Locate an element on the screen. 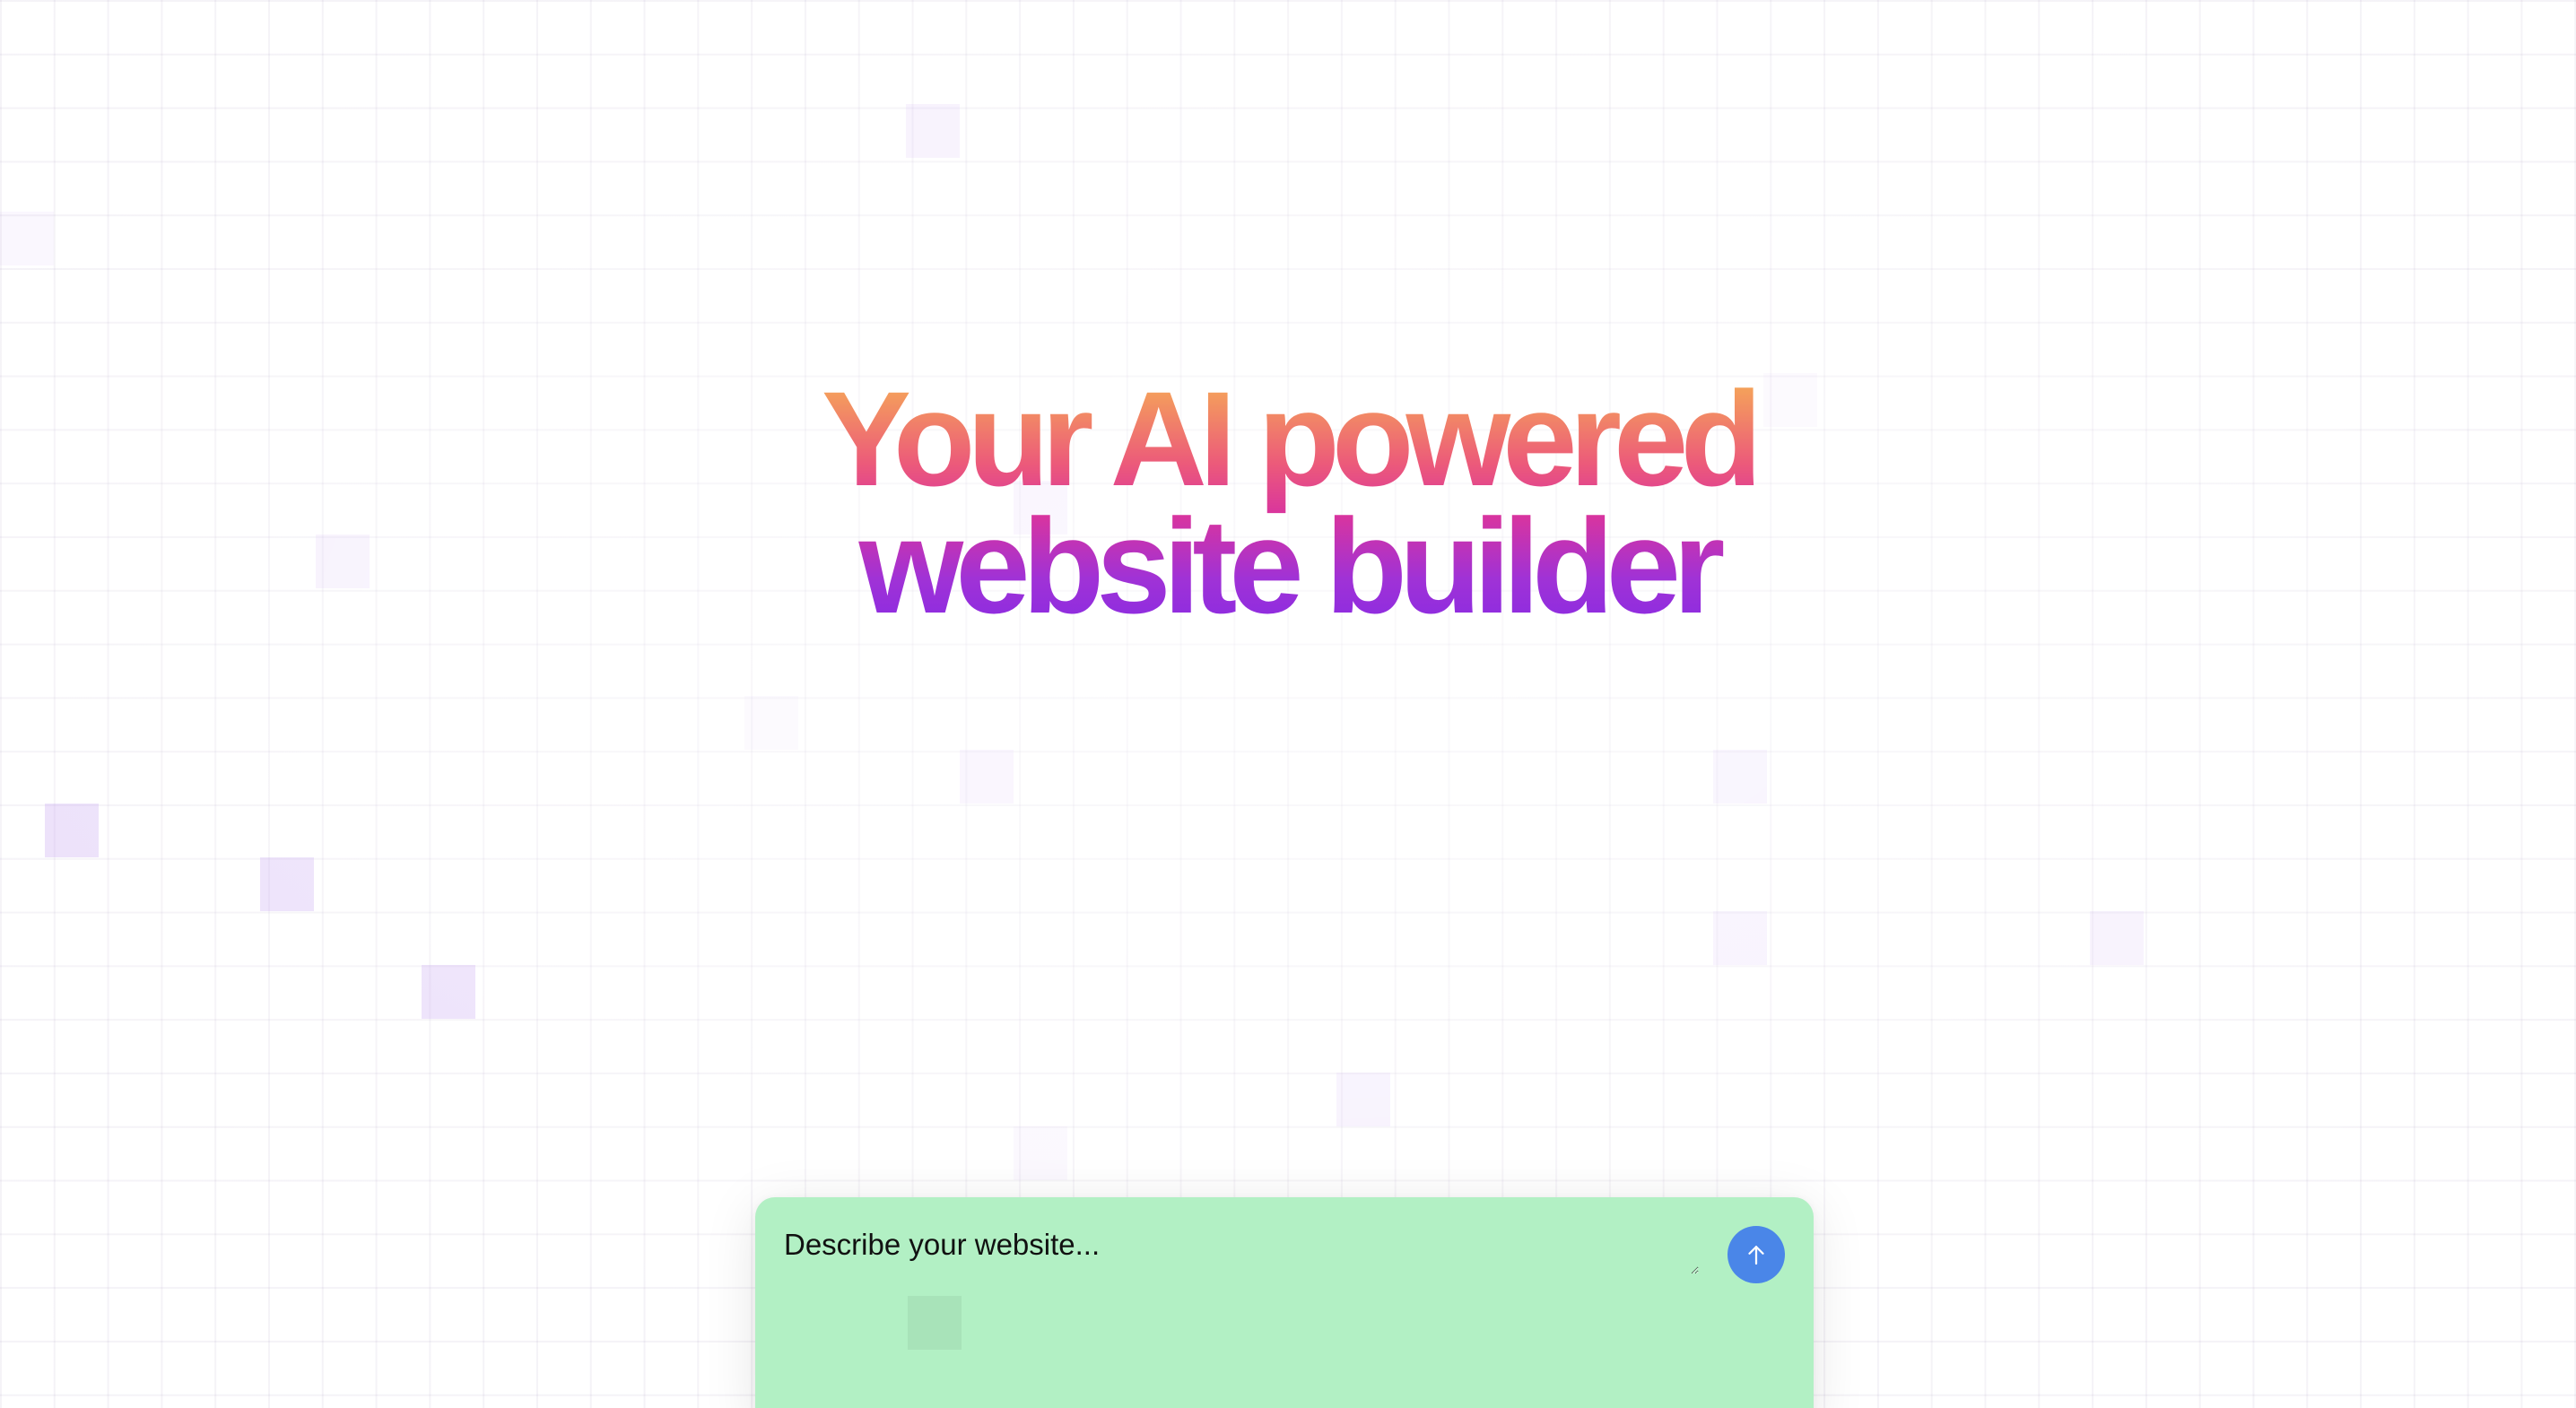 Image resolution: width=2576 pixels, height=1408 pixels. hero-title: Your AI powered website builder is located at coordinates (1291, 502).